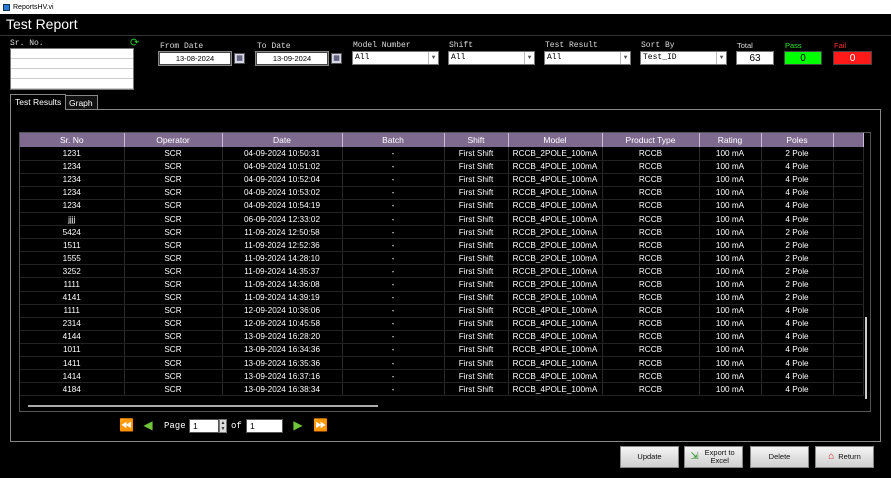  I want to click on from-date-label: From Date, so click(182, 46).